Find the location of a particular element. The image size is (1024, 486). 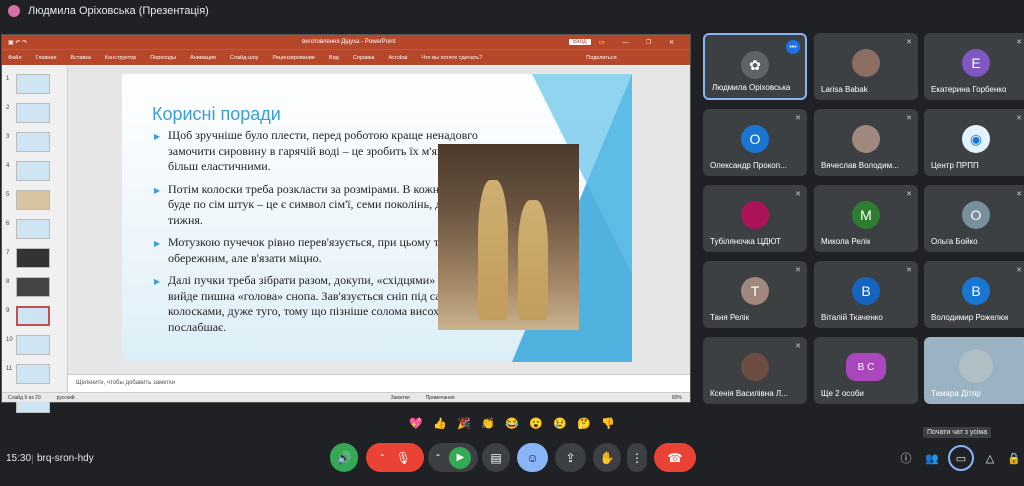

tab-design: Конструктор is located at coordinates (120, 58).